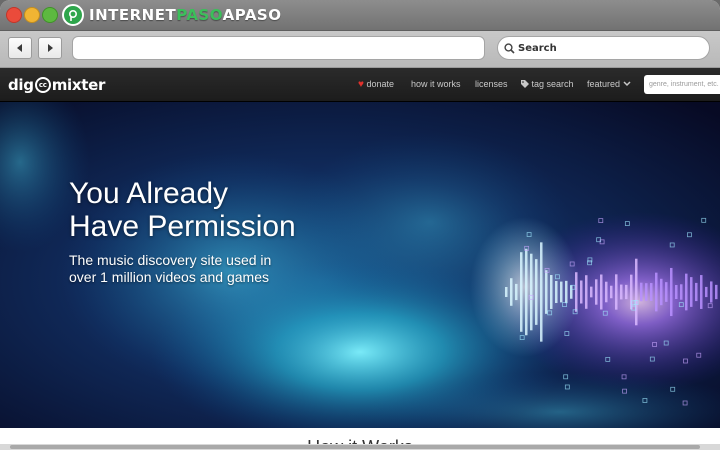 This screenshot has height=450, width=720. I want to click on back-arrow-icon, so click(19, 48).